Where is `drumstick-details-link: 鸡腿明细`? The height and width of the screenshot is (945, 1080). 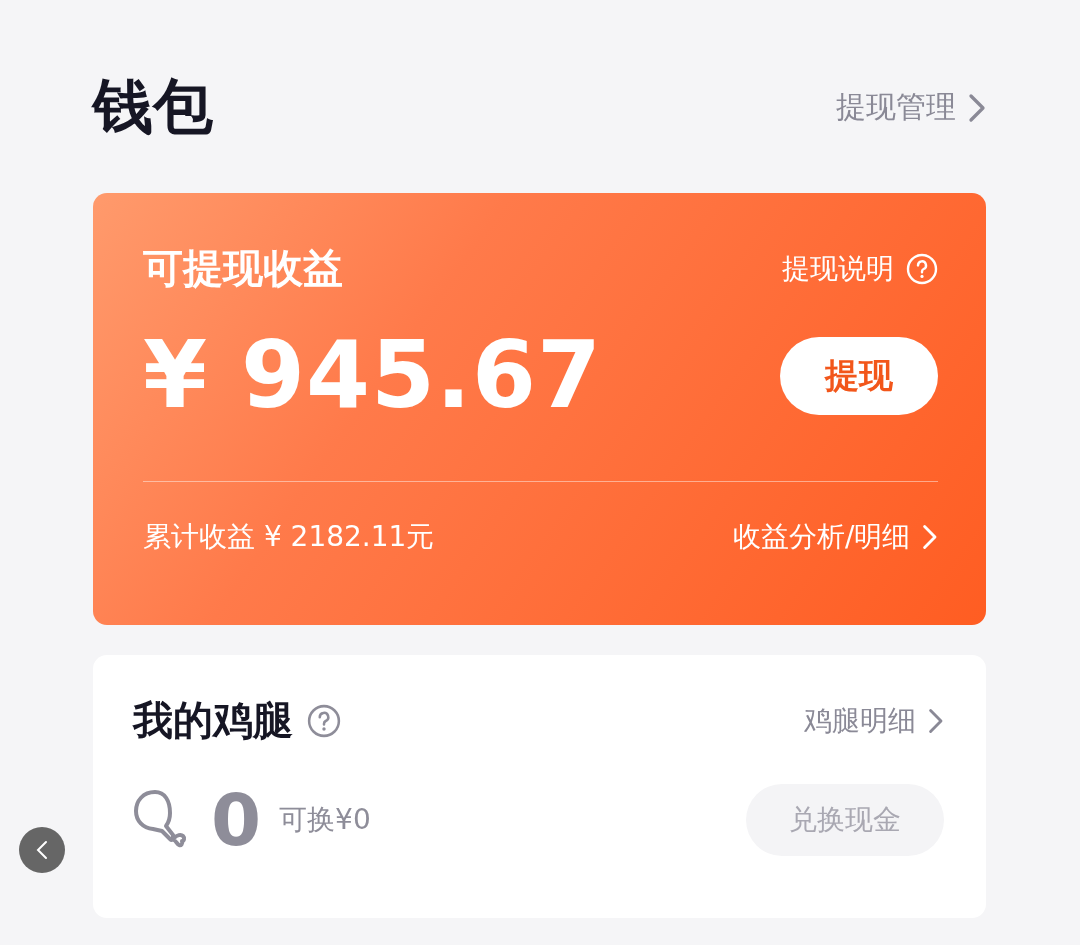
drumstick-details-link: 鸡腿明细 is located at coordinates (874, 720).